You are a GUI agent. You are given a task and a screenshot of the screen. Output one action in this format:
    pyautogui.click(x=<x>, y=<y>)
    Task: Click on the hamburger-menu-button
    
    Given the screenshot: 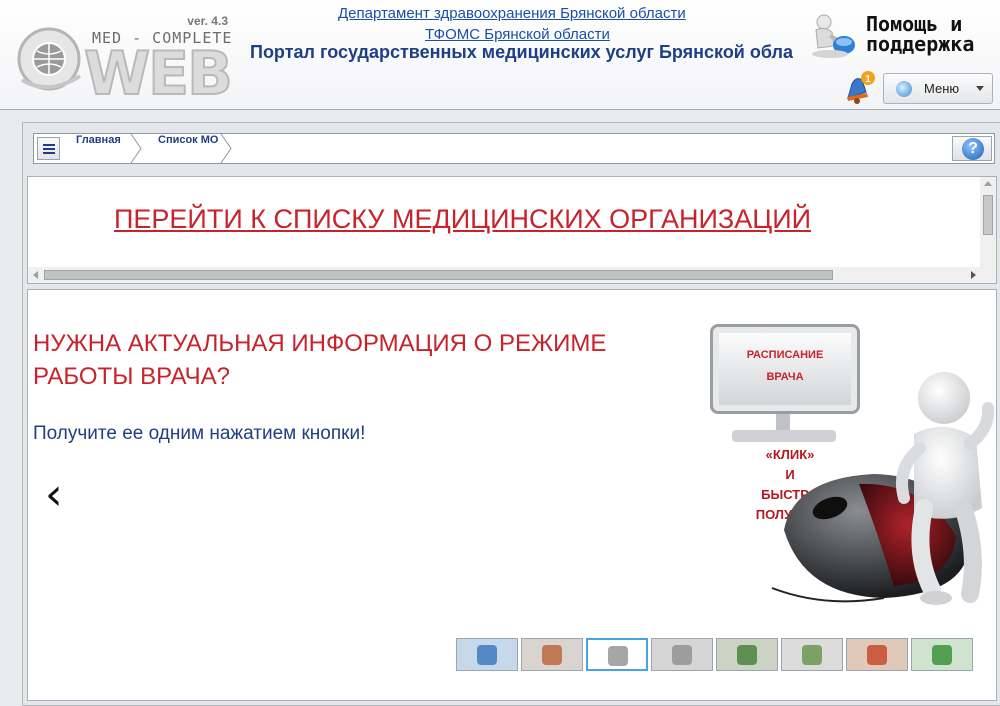 What is the action you would take?
    pyautogui.click(x=48, y=148)
    